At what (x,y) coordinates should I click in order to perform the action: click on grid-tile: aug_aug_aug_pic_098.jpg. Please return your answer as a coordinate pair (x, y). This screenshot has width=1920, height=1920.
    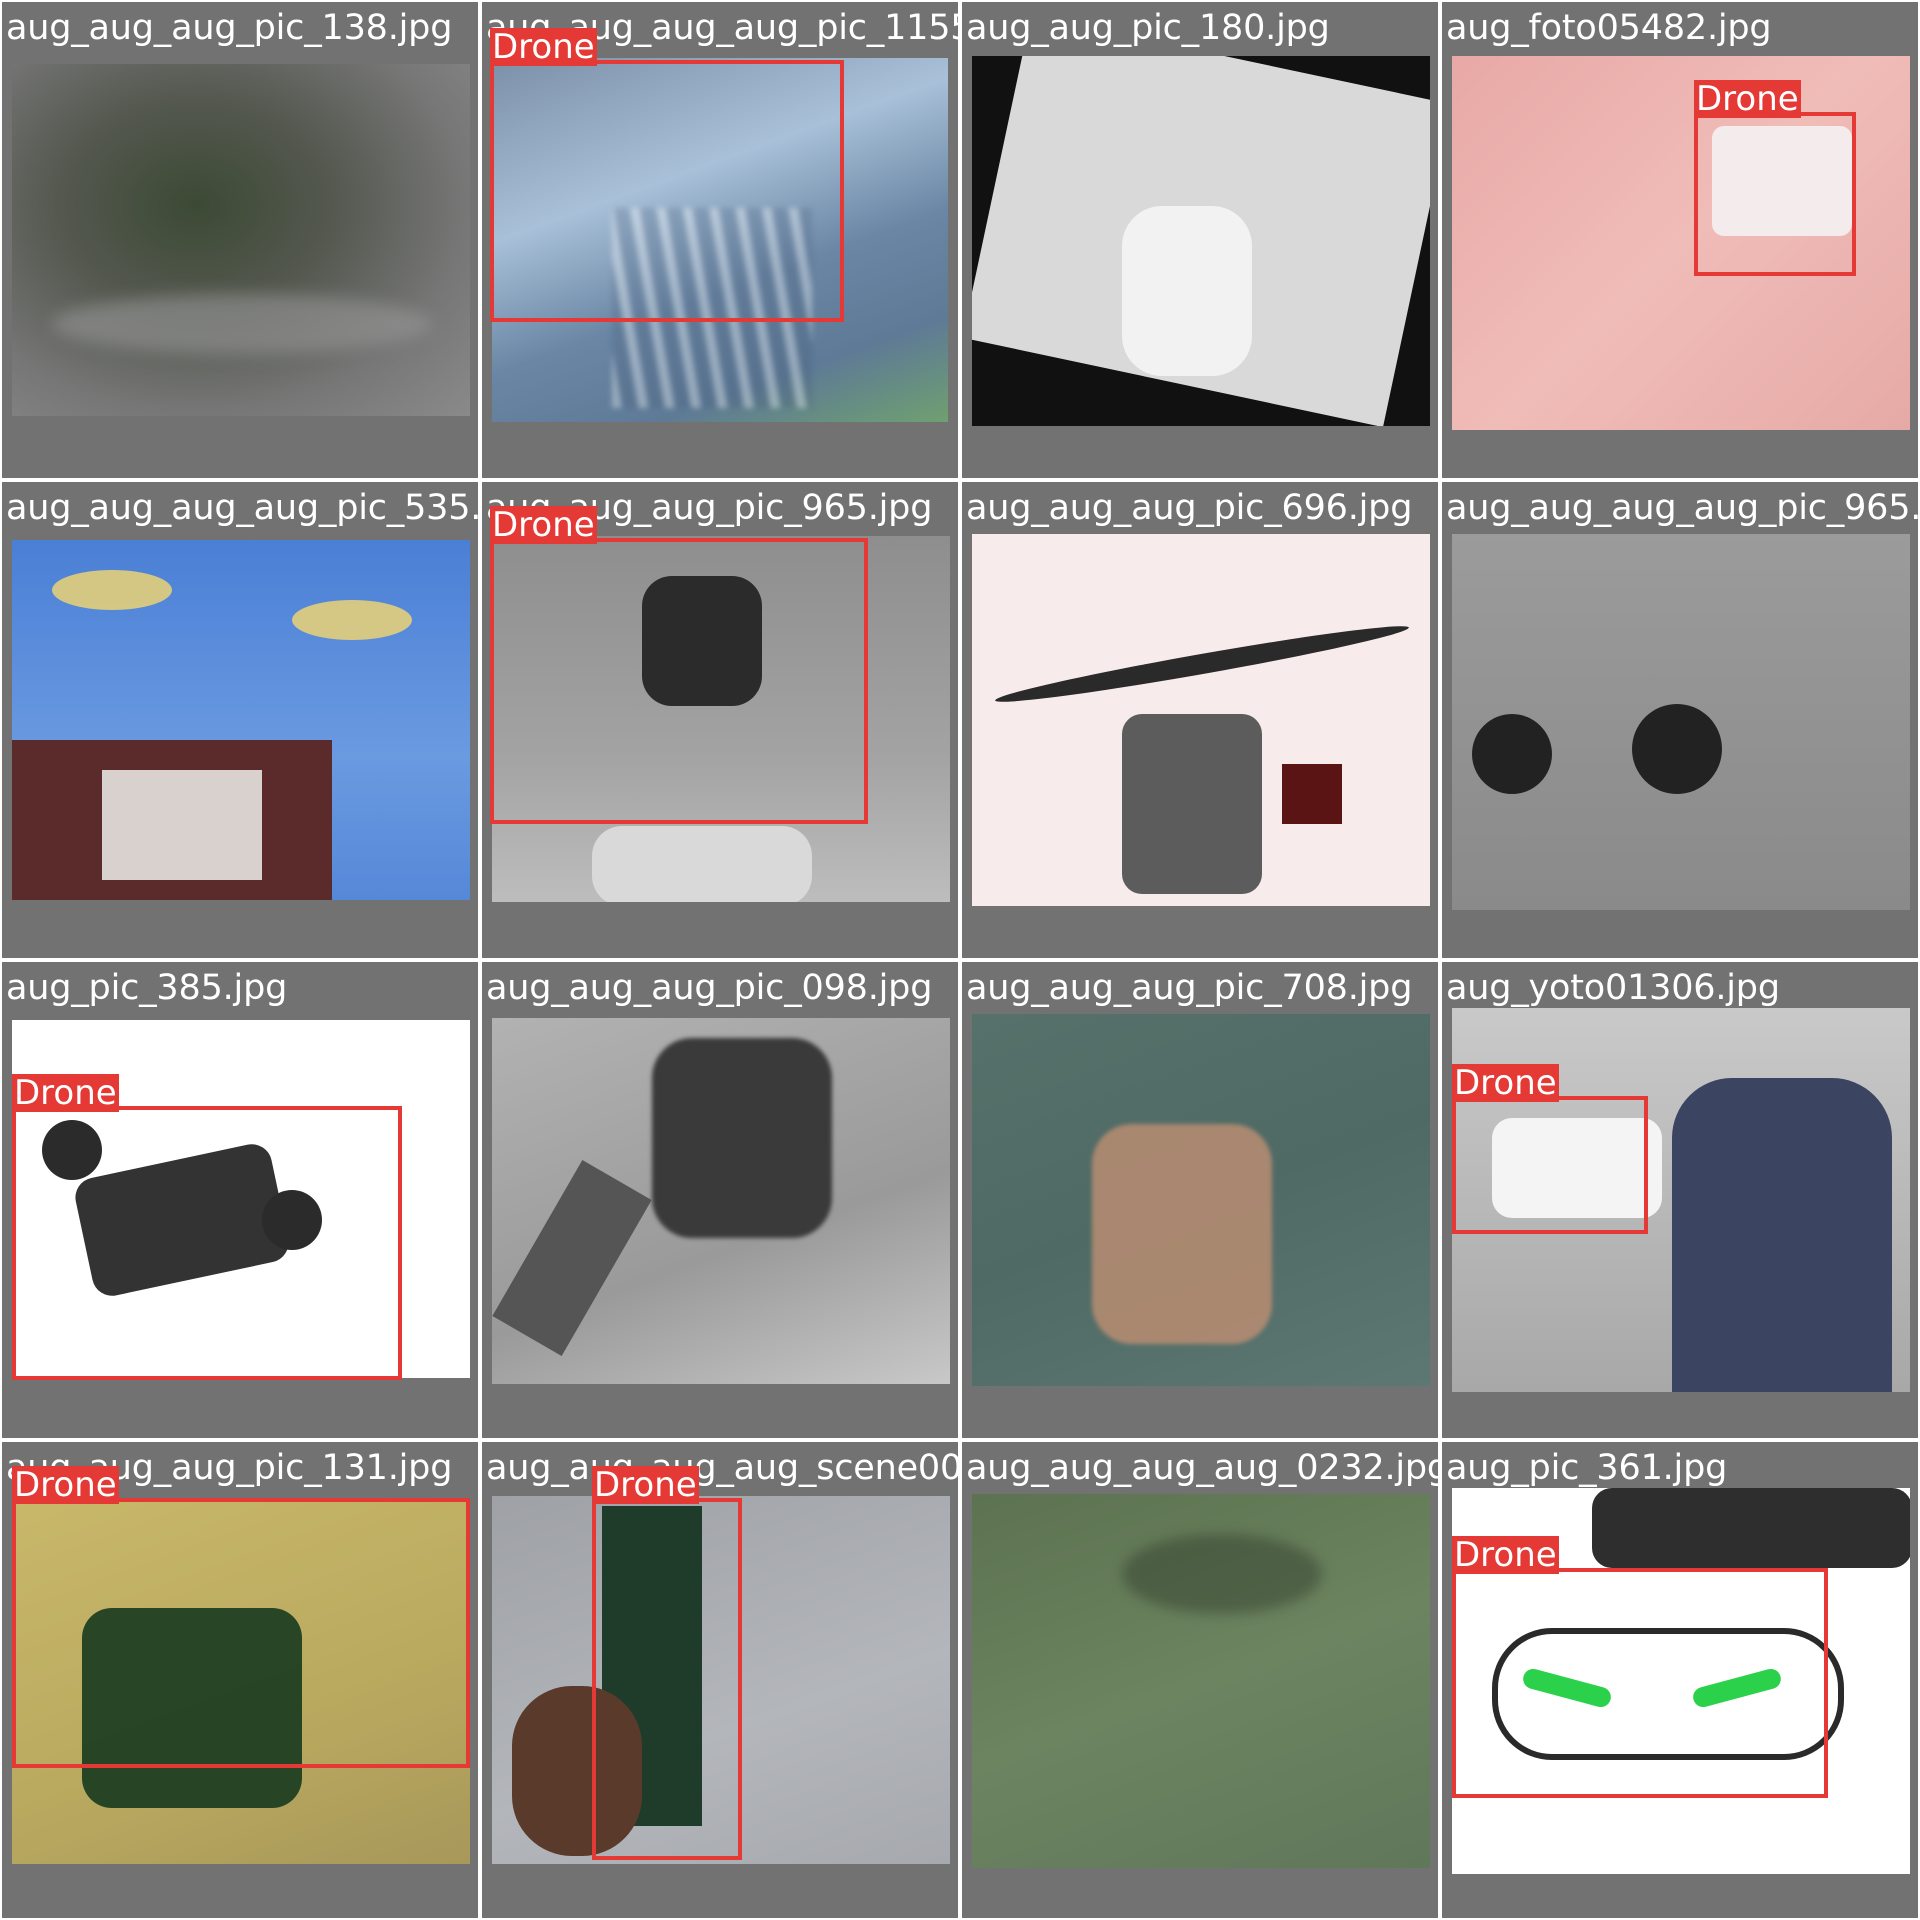
    Looking at the image, I should click on (720, 1200).